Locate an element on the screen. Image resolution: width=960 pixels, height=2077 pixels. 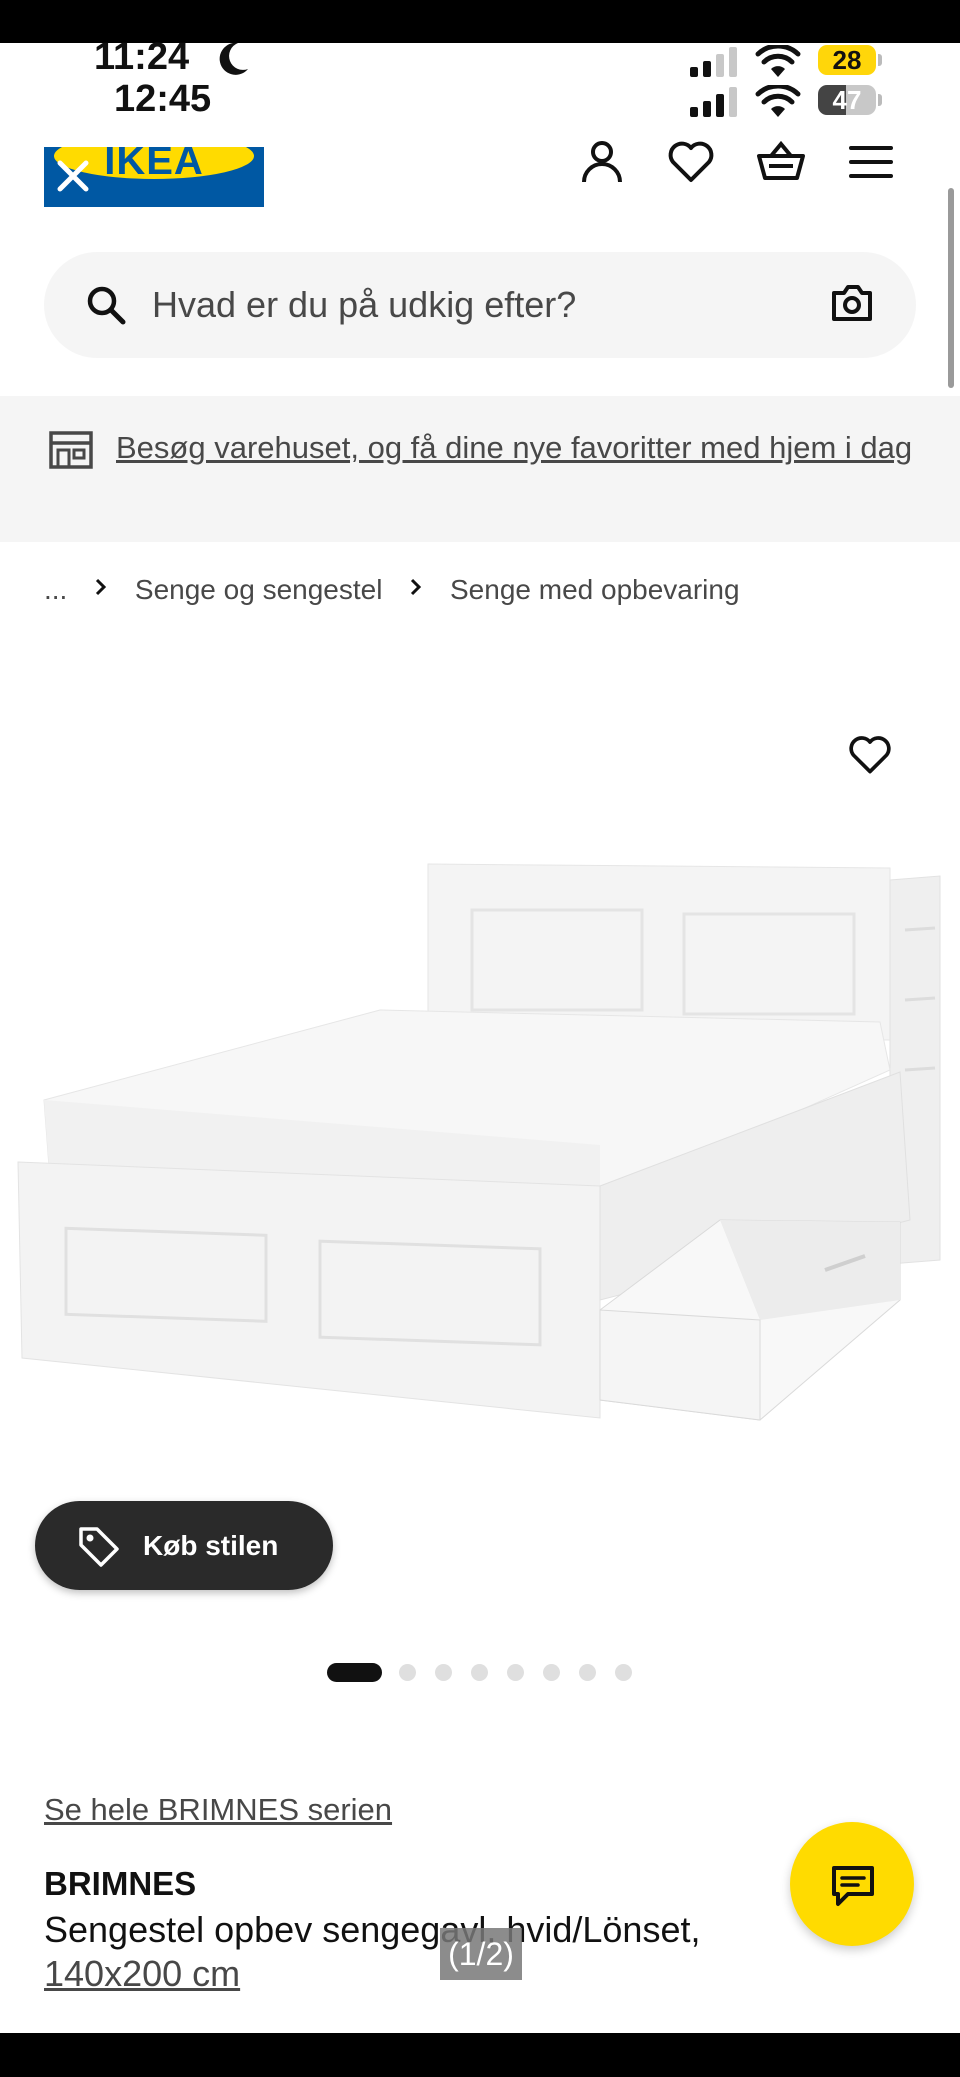
ikea-logo: IKEA is located at coordinates (154, 177).